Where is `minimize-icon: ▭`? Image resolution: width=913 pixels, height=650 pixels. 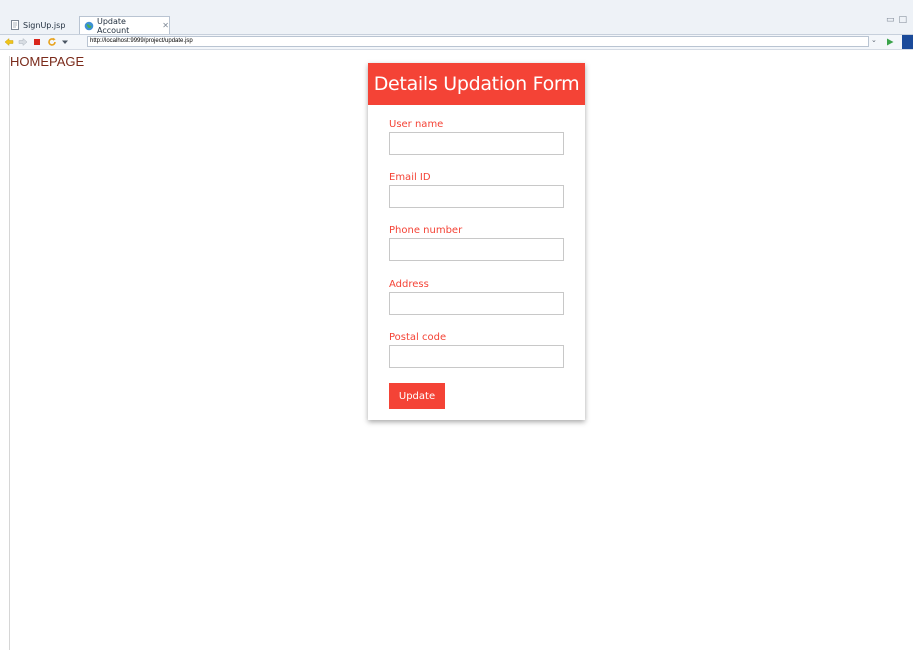
minimize-icon: ▭ is located at coordinates (892, 20).